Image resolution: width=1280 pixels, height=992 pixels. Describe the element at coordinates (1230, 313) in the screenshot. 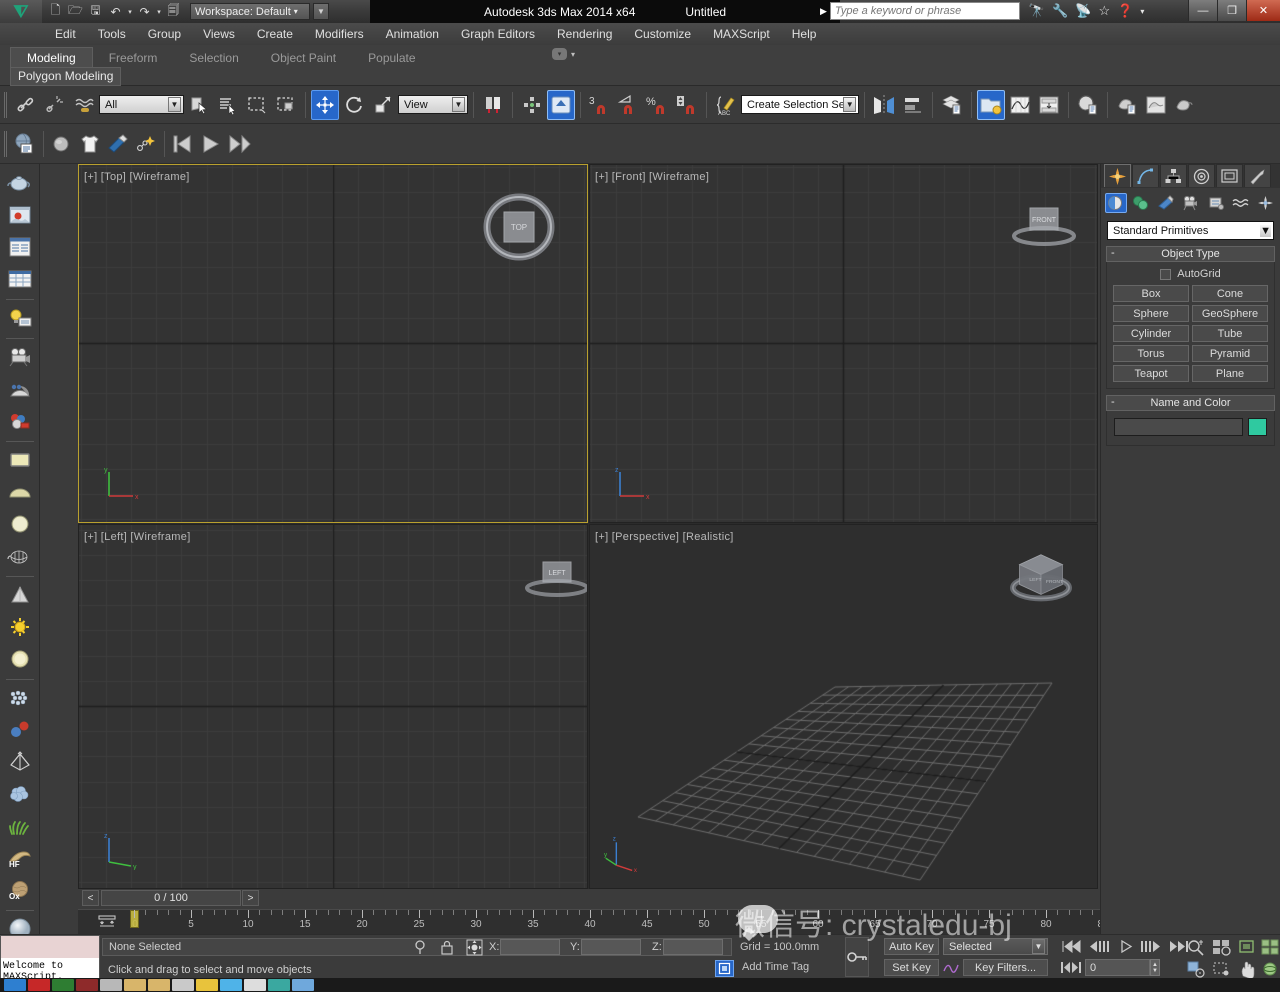

I see `object-type-button-geosphere: GeoSphere` at that location.